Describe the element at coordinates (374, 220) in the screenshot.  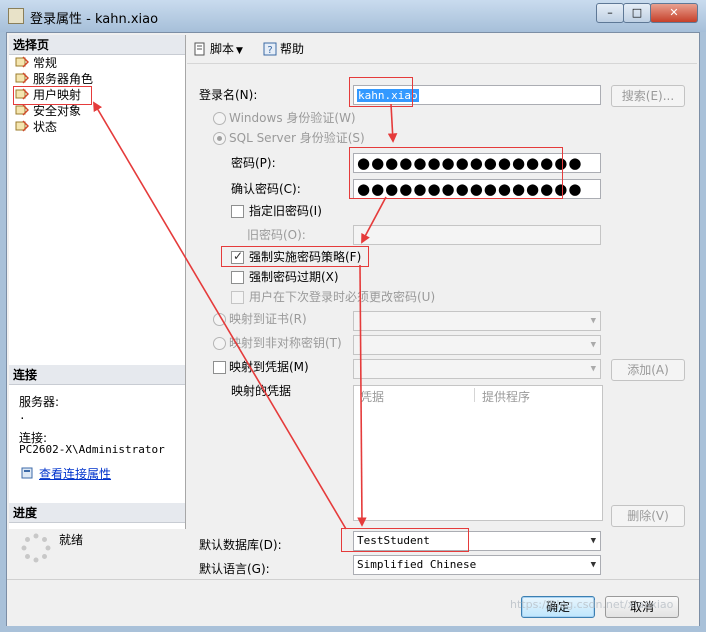
I see `arrow-password-to-policy` at that location.